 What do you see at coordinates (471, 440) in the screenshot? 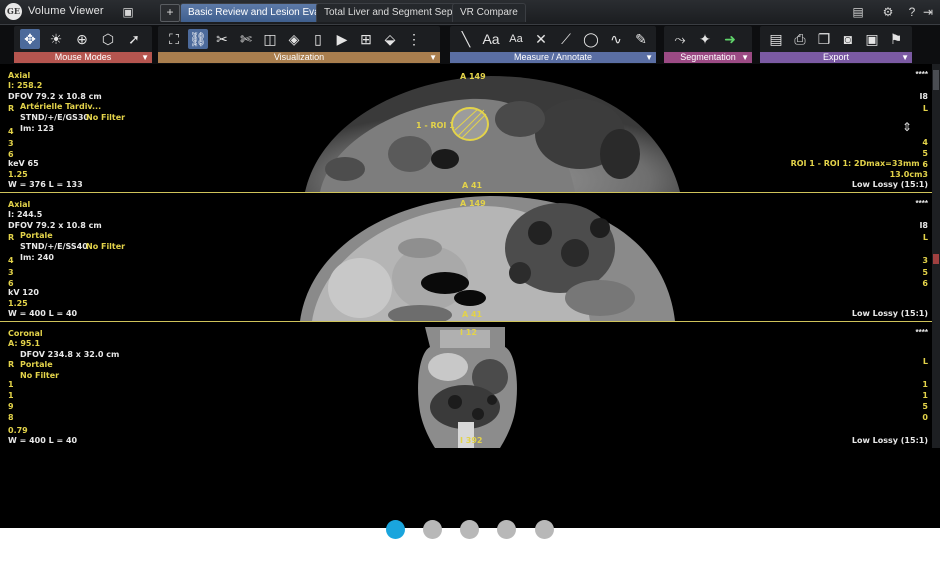
I see `bottom-orientation-marker: I 392` at bounding box center [471, 440].